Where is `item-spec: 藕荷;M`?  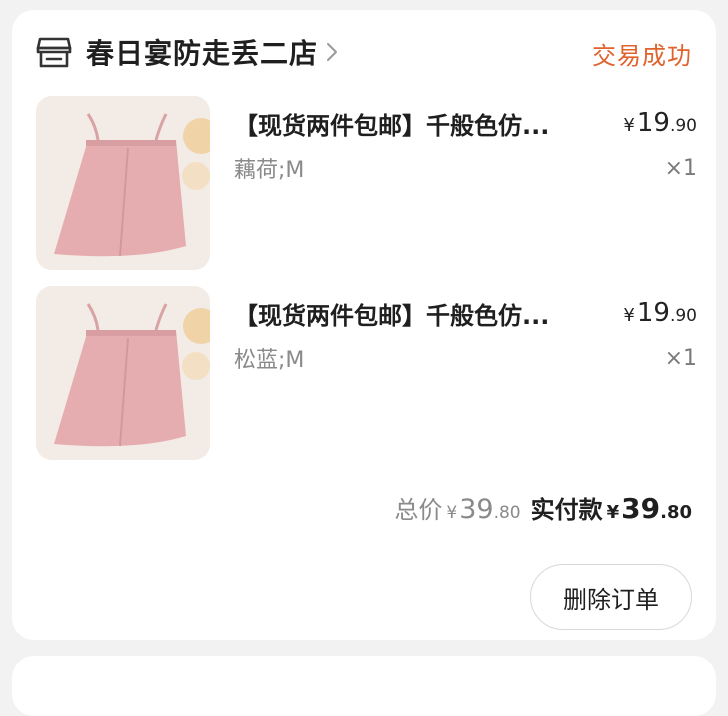
item-spec: 藕荷;M is located at coordinates (269, 170).